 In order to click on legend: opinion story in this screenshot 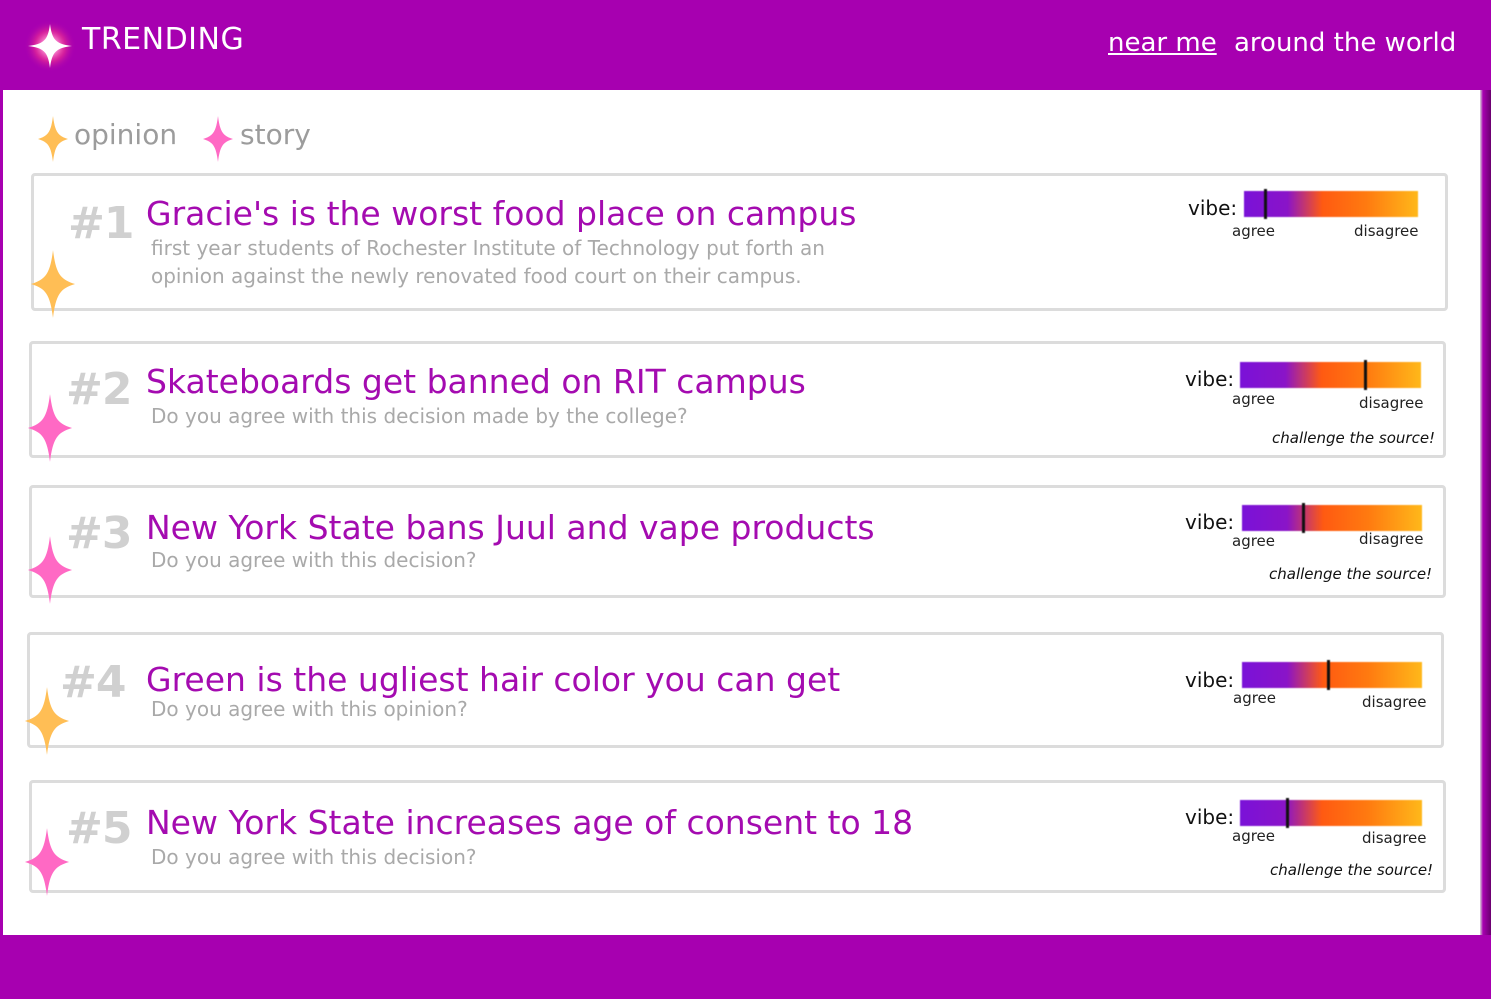, I will do `click(186, 139)`.